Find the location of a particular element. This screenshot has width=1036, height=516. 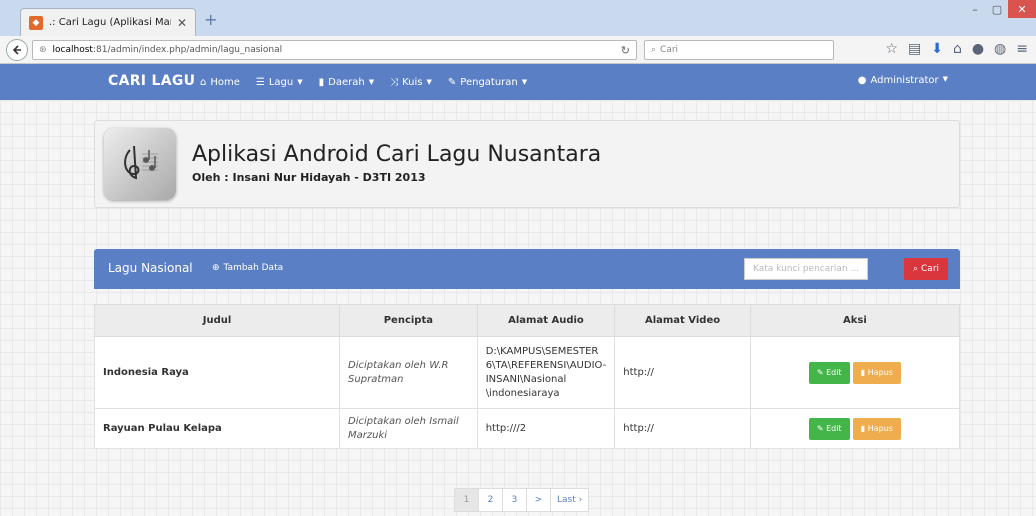

user-name: Administrator is located at coordinates (904, 80).